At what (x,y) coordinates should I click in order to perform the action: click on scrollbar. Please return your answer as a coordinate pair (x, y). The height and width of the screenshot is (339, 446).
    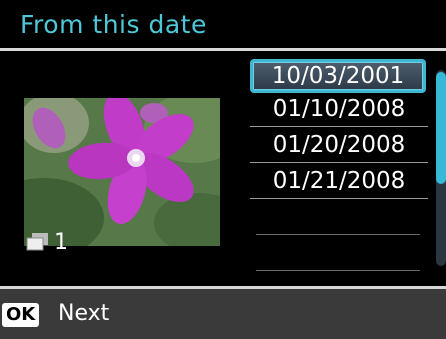
    Looking at the image, I should click on (441, 168).